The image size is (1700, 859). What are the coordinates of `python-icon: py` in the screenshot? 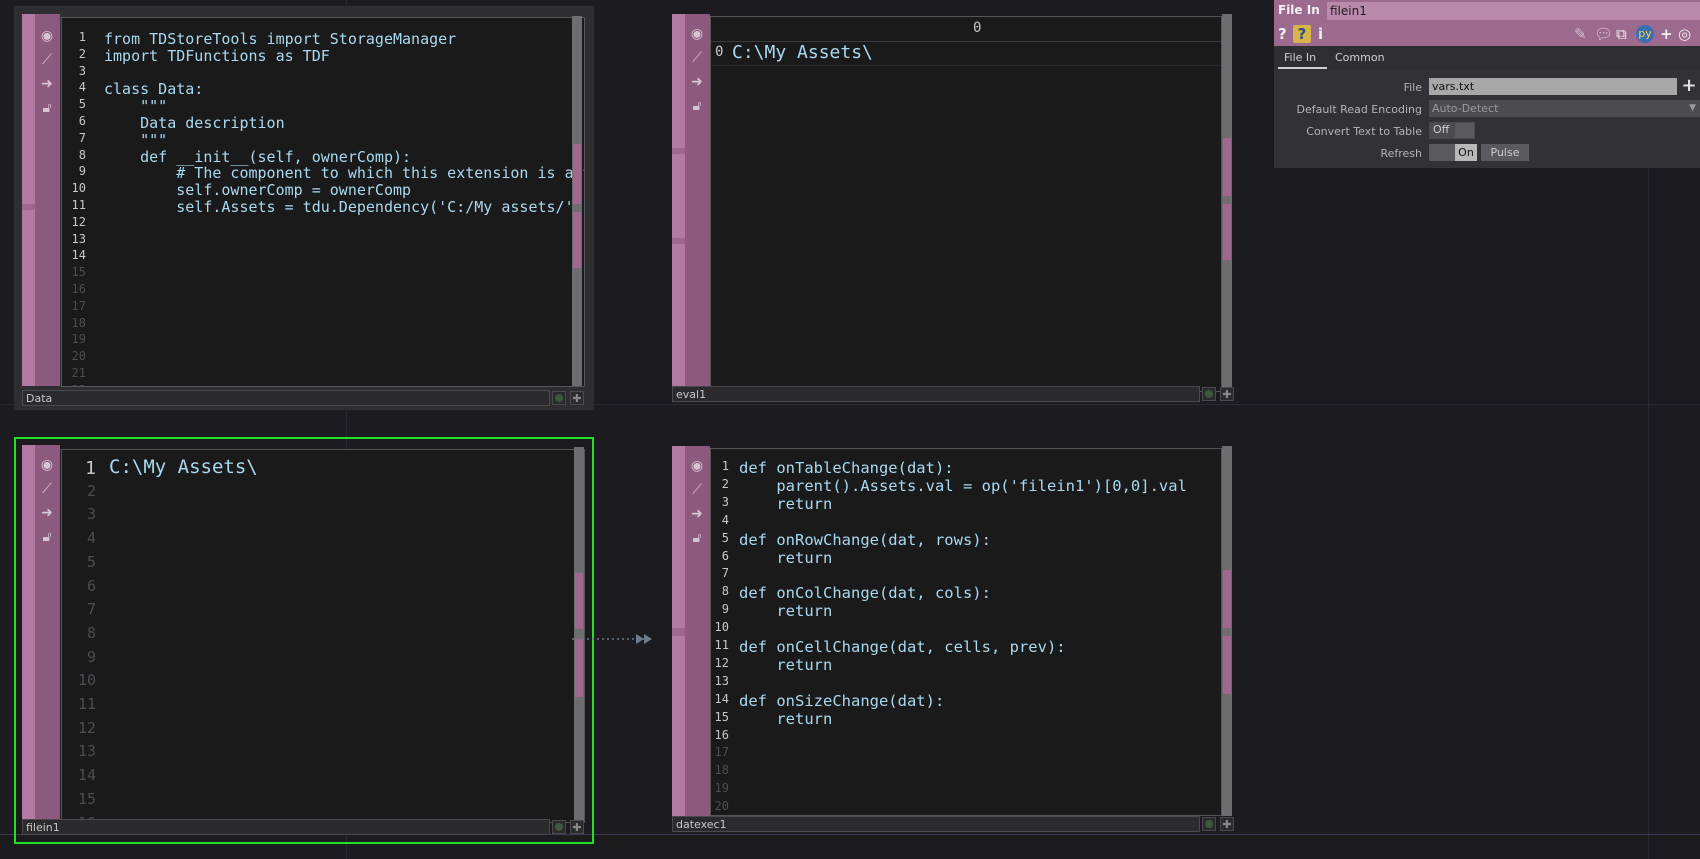 It's located at (1645, 34).